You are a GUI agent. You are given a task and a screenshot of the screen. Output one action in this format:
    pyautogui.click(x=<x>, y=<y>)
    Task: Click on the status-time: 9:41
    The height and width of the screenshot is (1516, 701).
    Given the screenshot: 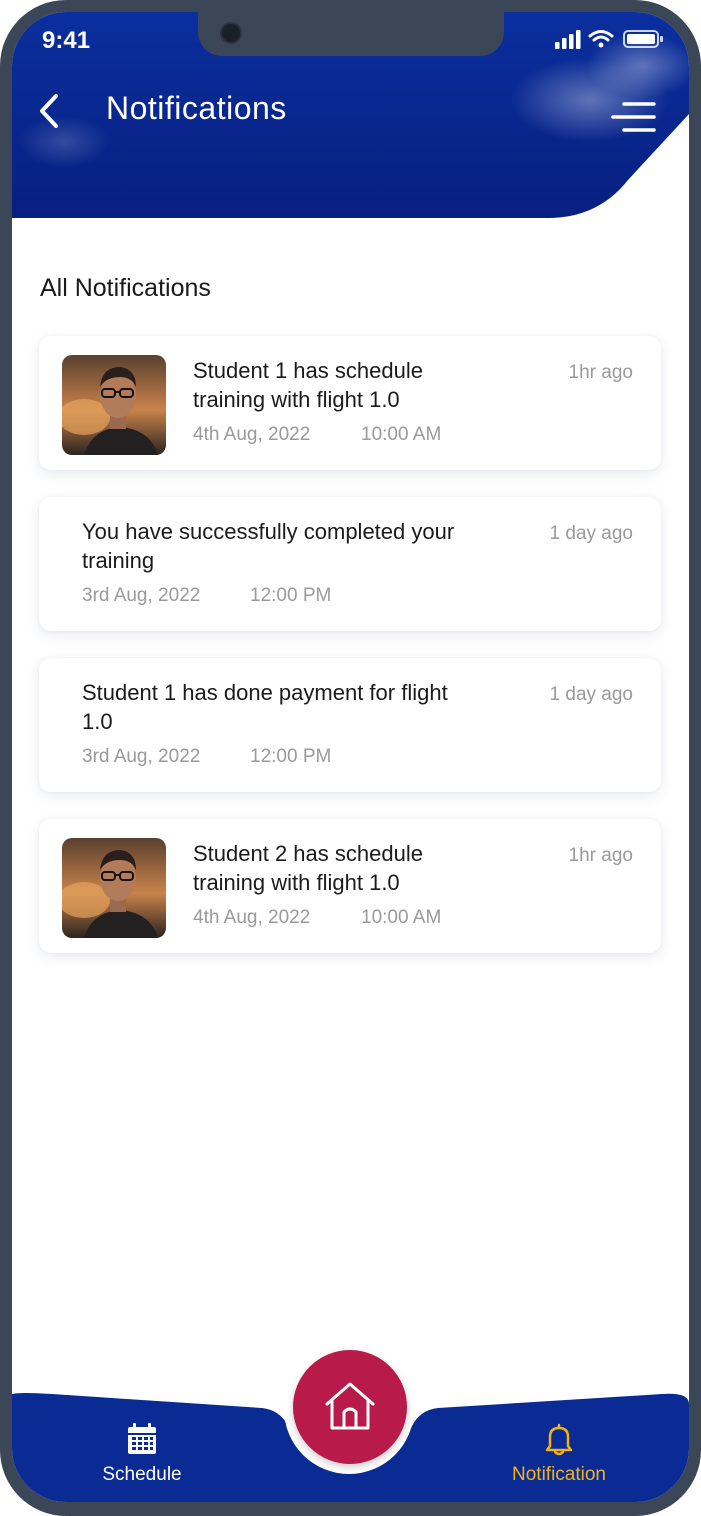 What is the action you would take?
    pyautogui.click(x=66, y=40)
    